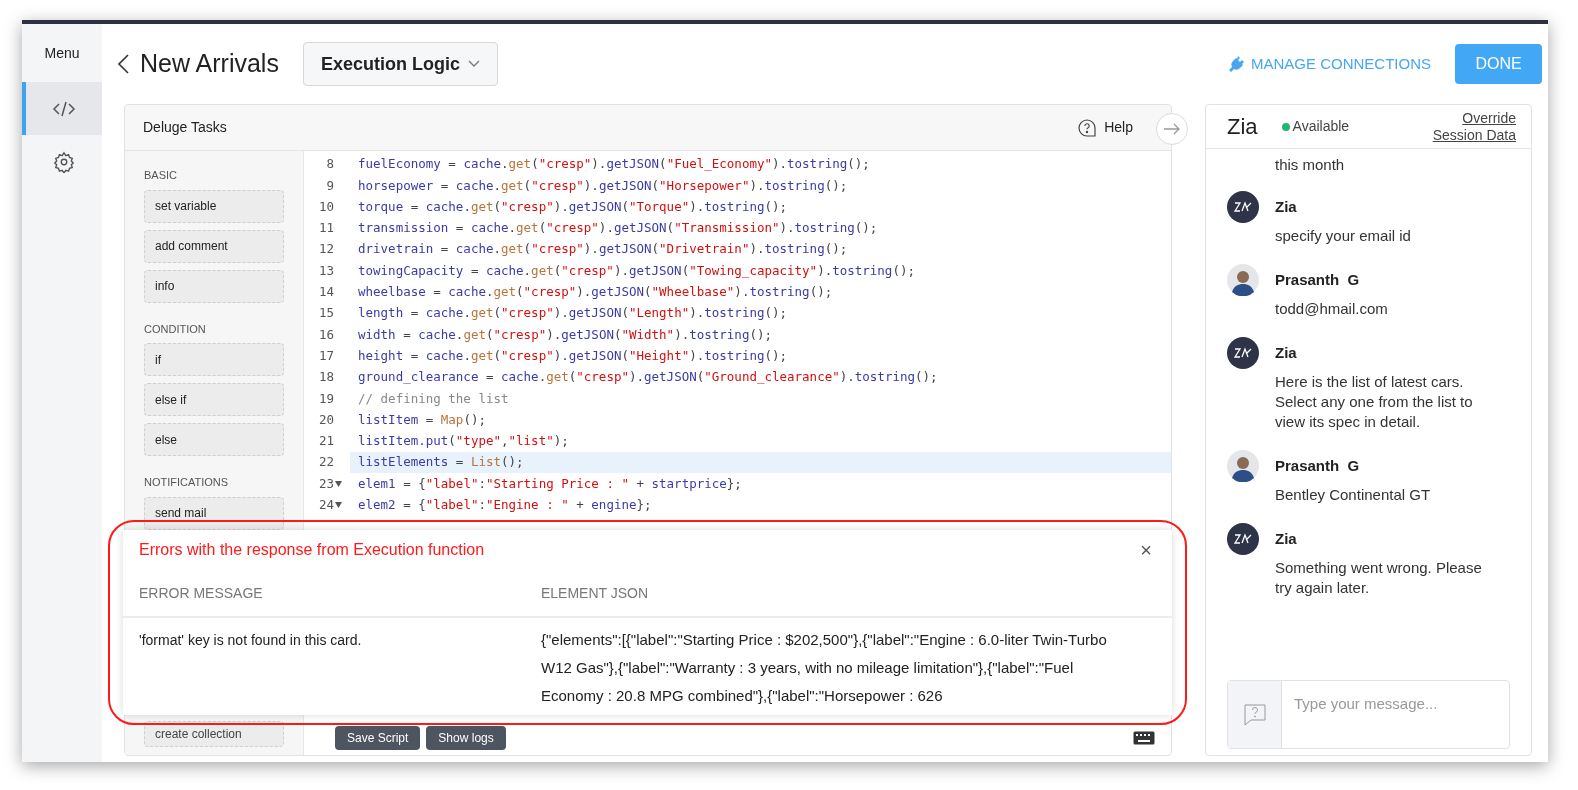  I want to click on line-number: 19, so click(326, 398).